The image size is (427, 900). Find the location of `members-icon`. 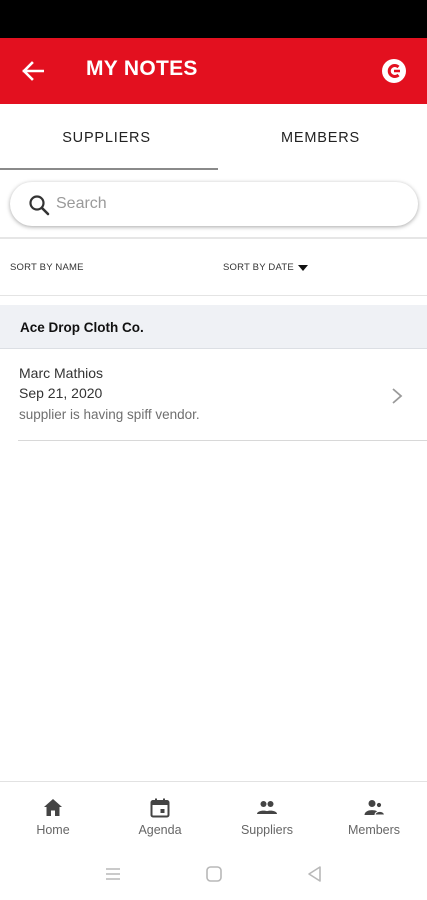

members-icon is located at coordinates (375, 808).